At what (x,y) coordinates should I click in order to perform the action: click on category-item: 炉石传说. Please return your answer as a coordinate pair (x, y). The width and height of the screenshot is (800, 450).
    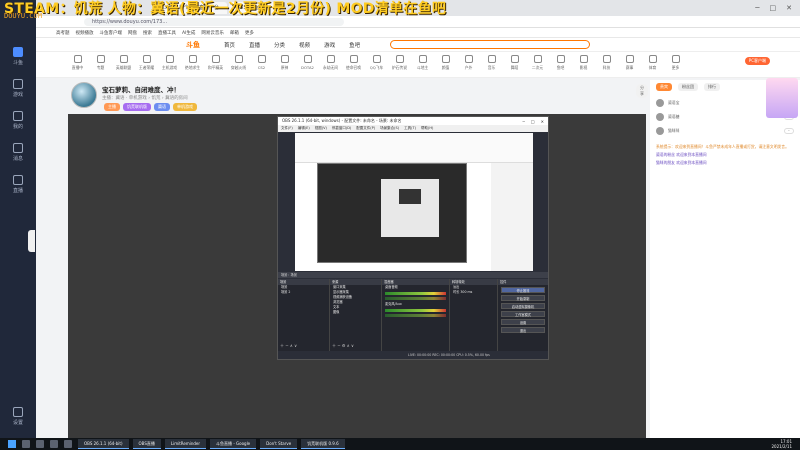
    Looking at the image, I should click on (399, 66).